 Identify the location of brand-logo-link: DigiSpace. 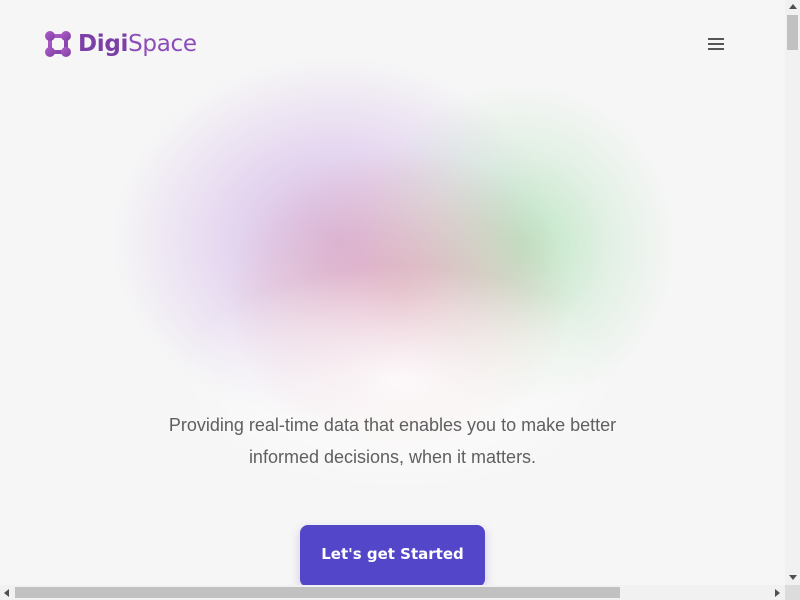
(120, 44).